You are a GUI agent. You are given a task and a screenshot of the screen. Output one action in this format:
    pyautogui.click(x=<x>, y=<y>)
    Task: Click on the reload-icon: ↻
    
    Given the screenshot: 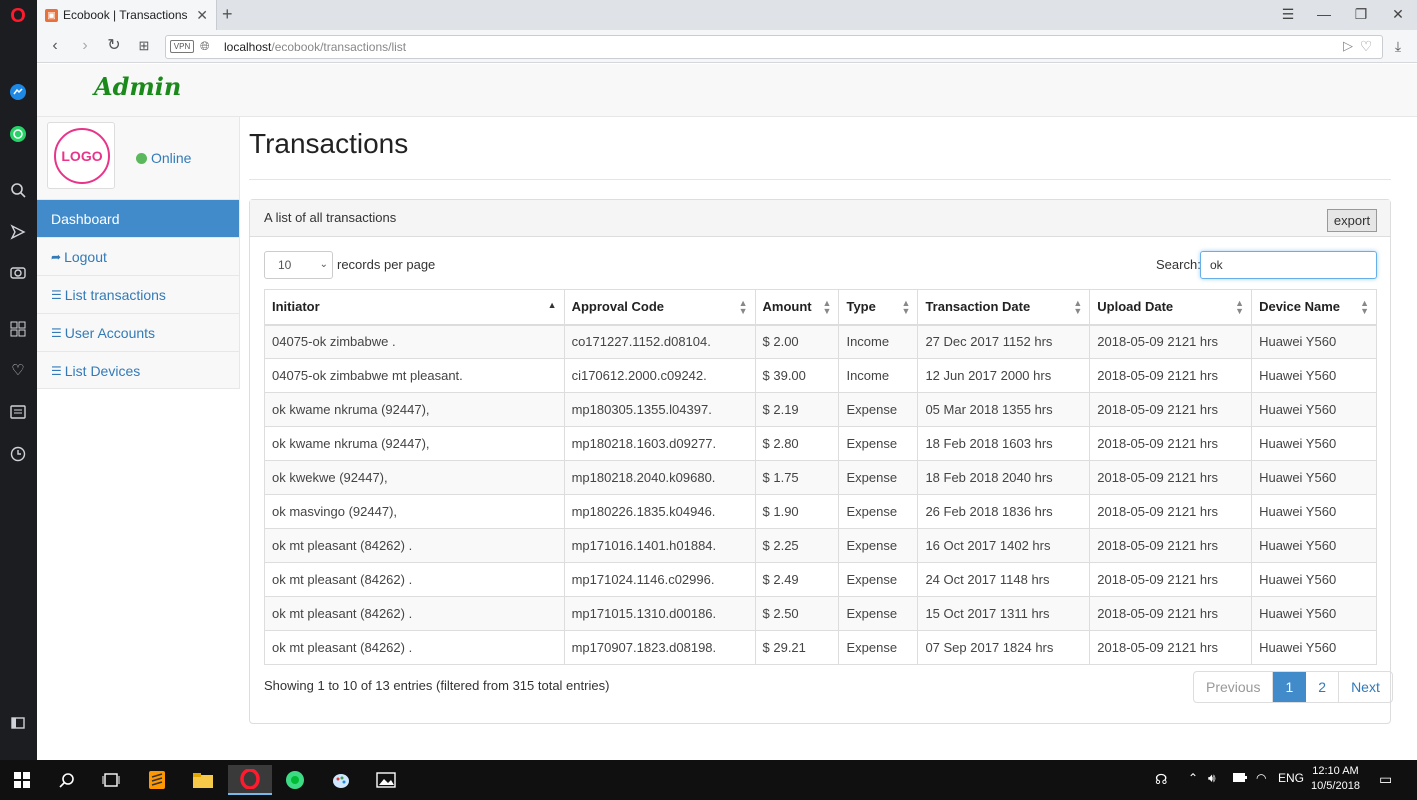 What is the action you would take?
    pyautogui.click(x=114, y=46)
    